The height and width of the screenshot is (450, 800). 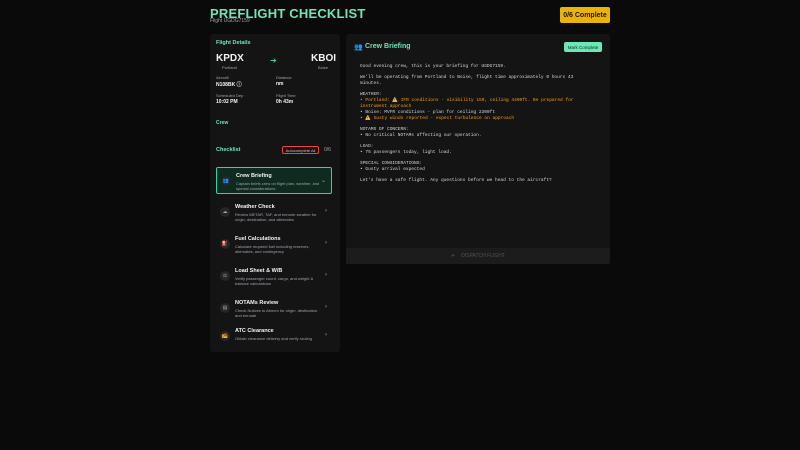 What do you see at coordinates (225, 244) in the screenshot?
I see `fuel-icon: ⛽` at bounding box center [225, 244].